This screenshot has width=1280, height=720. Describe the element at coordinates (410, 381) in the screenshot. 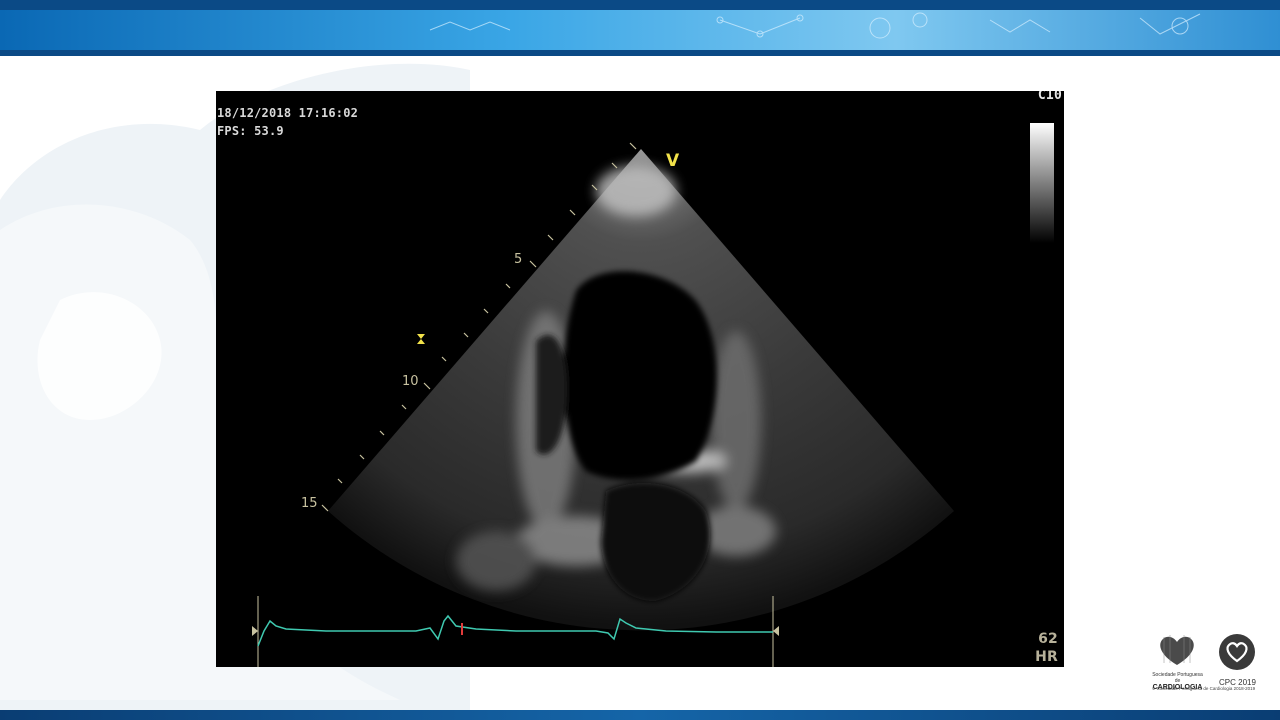

I see `depth-label-10: 10` at that location.